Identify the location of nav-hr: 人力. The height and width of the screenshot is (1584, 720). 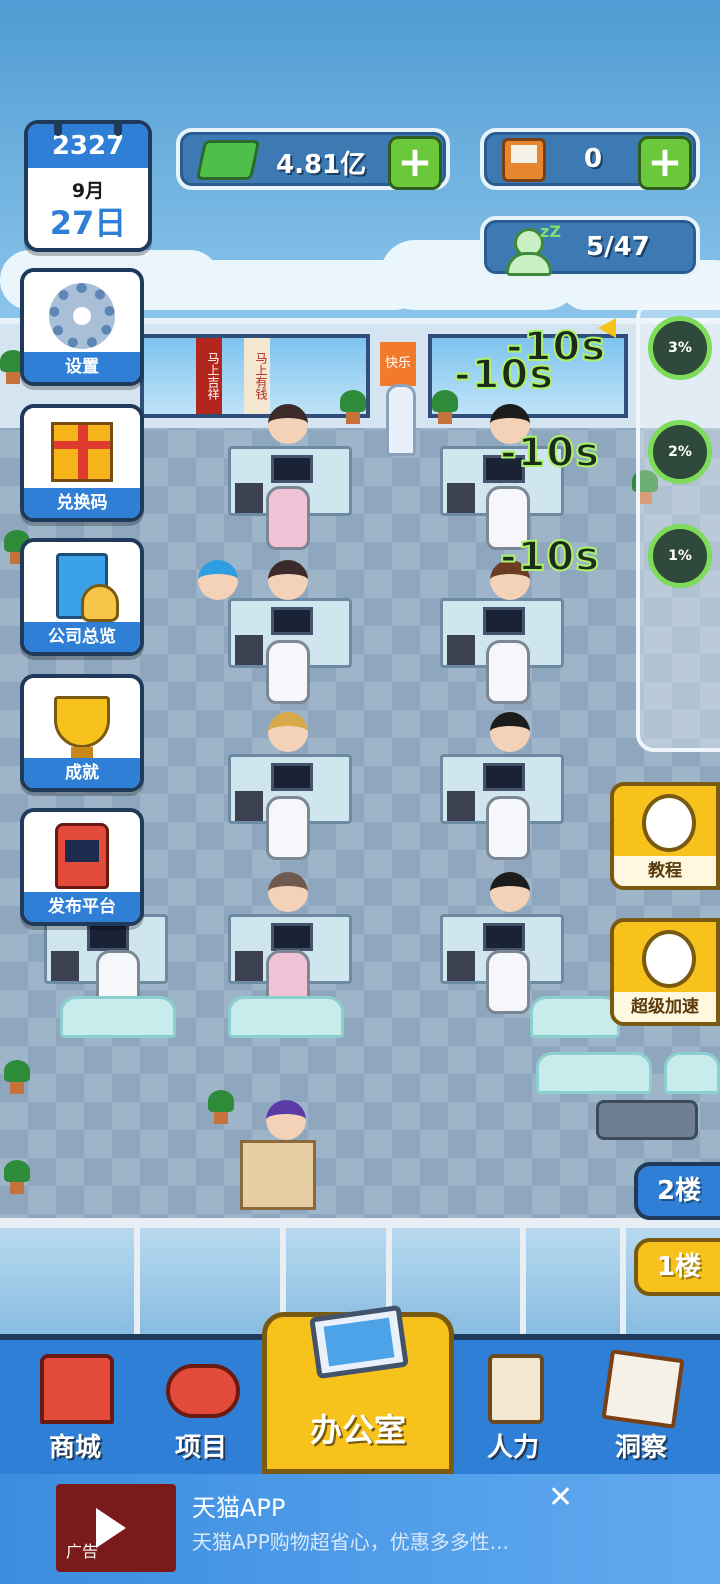
(513, 1407).